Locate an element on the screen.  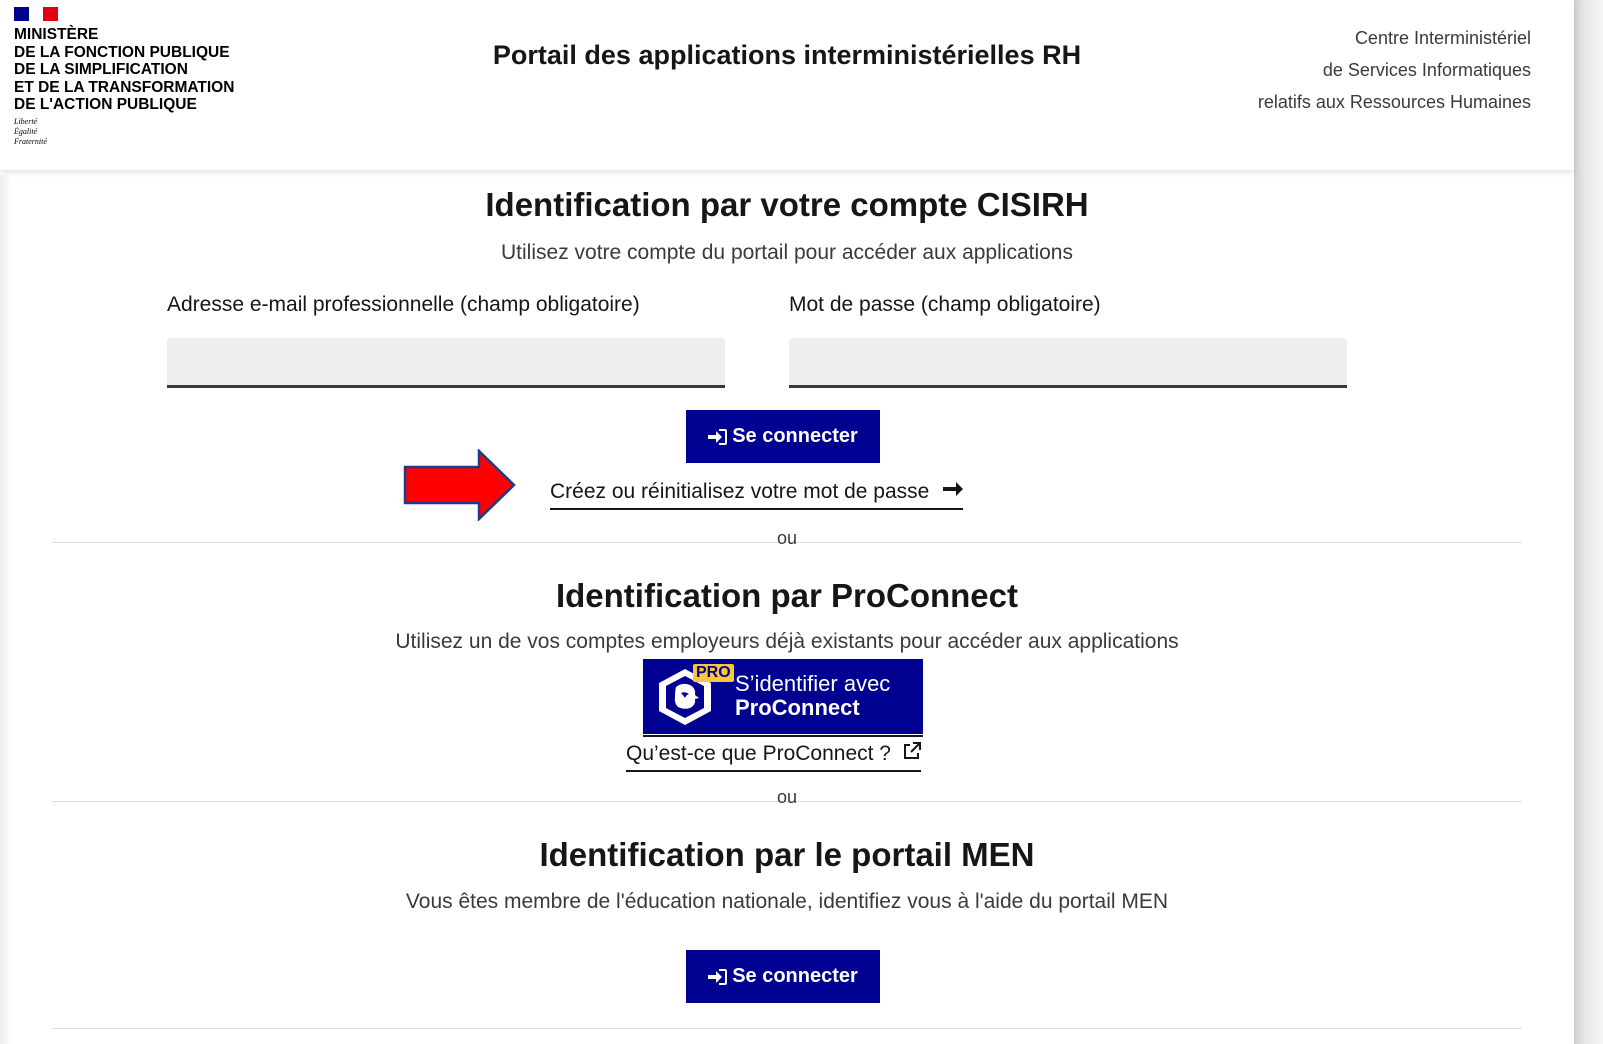
motto-line: Égalité is located at coordinates (26, 131).